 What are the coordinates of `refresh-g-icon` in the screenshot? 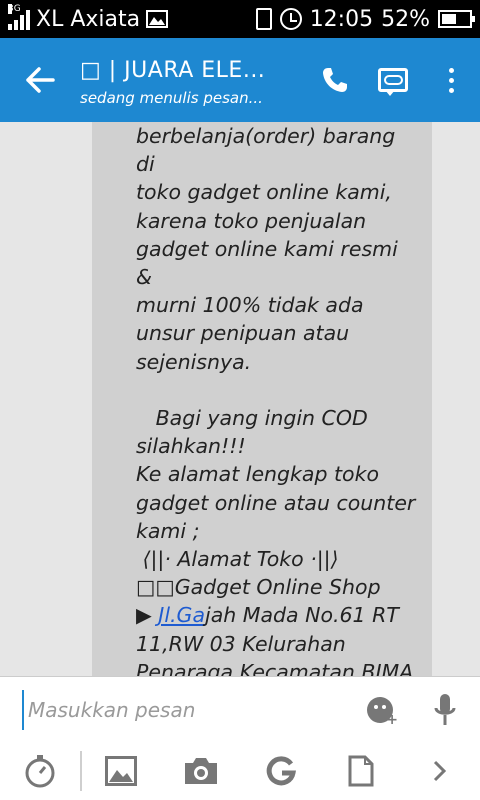 It's located at (281, 771).